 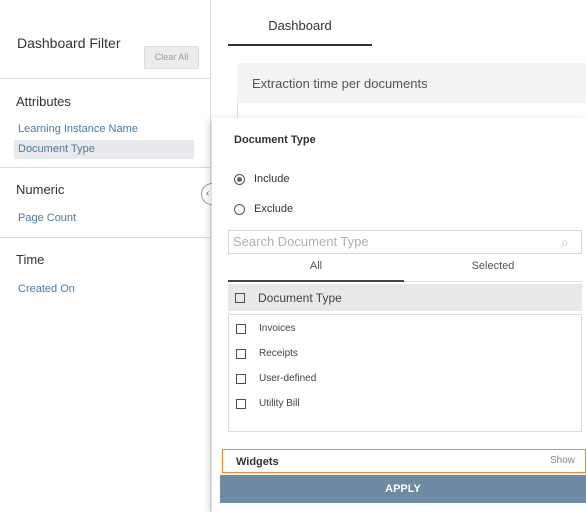 What do you see at coordinates (493, 266) in the screenshot?
I see `segment-selected: Selected` at bounding box center [493, 266].